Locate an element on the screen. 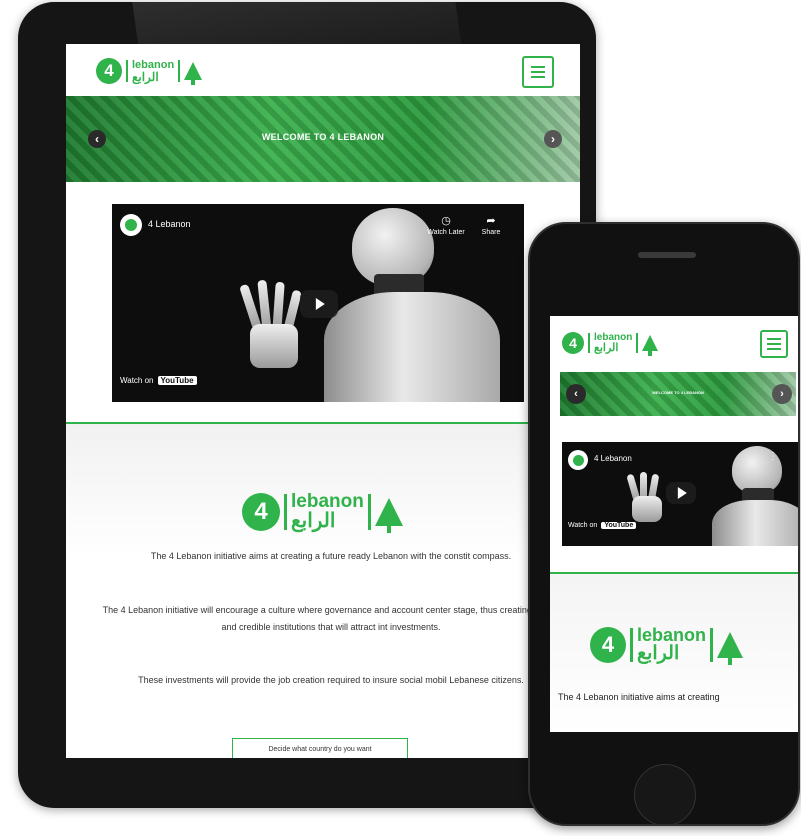 This screenshot has width=801, height=836. tablet-header: 4 lebanon الرابع is located at coordinates (323, 71).